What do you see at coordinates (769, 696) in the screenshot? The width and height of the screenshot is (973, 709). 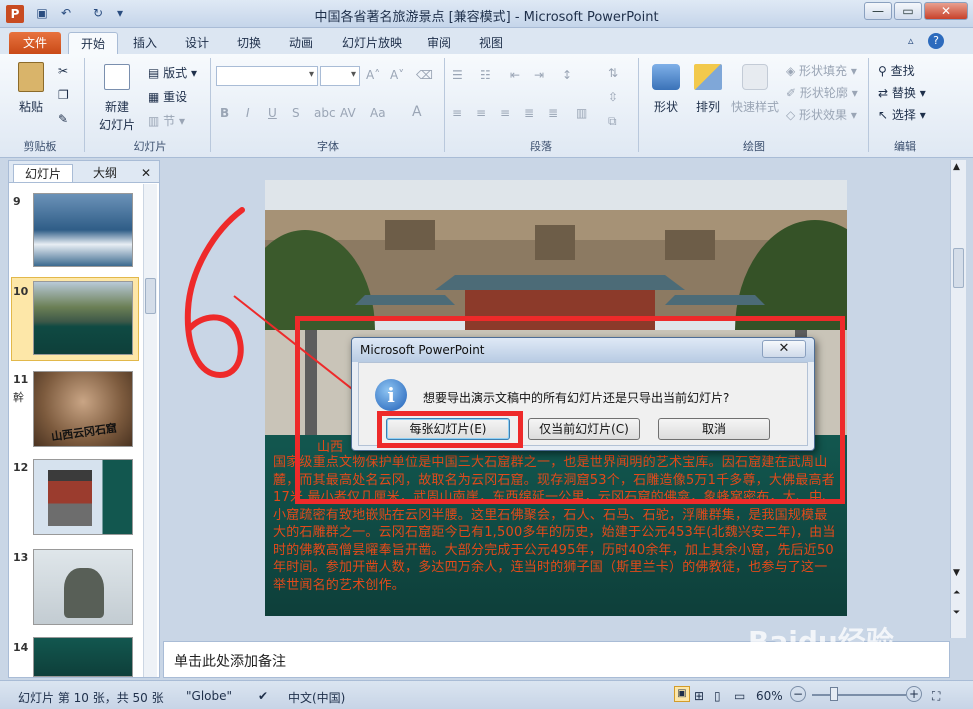 I see `zoom-level: 60%` at bounding box center [769, 696].